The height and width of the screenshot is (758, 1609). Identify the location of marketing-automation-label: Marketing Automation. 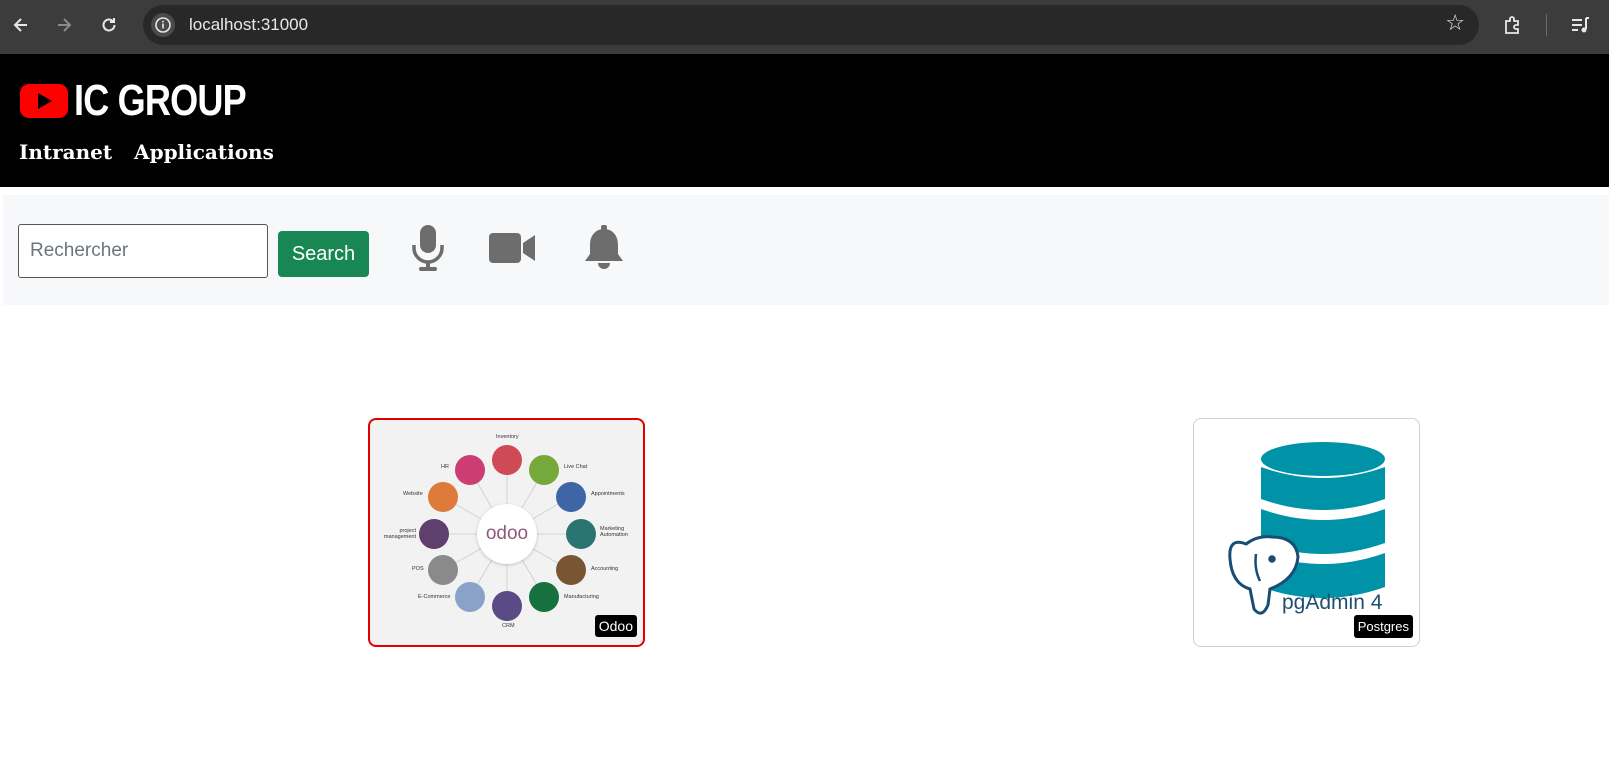
(614, 532).